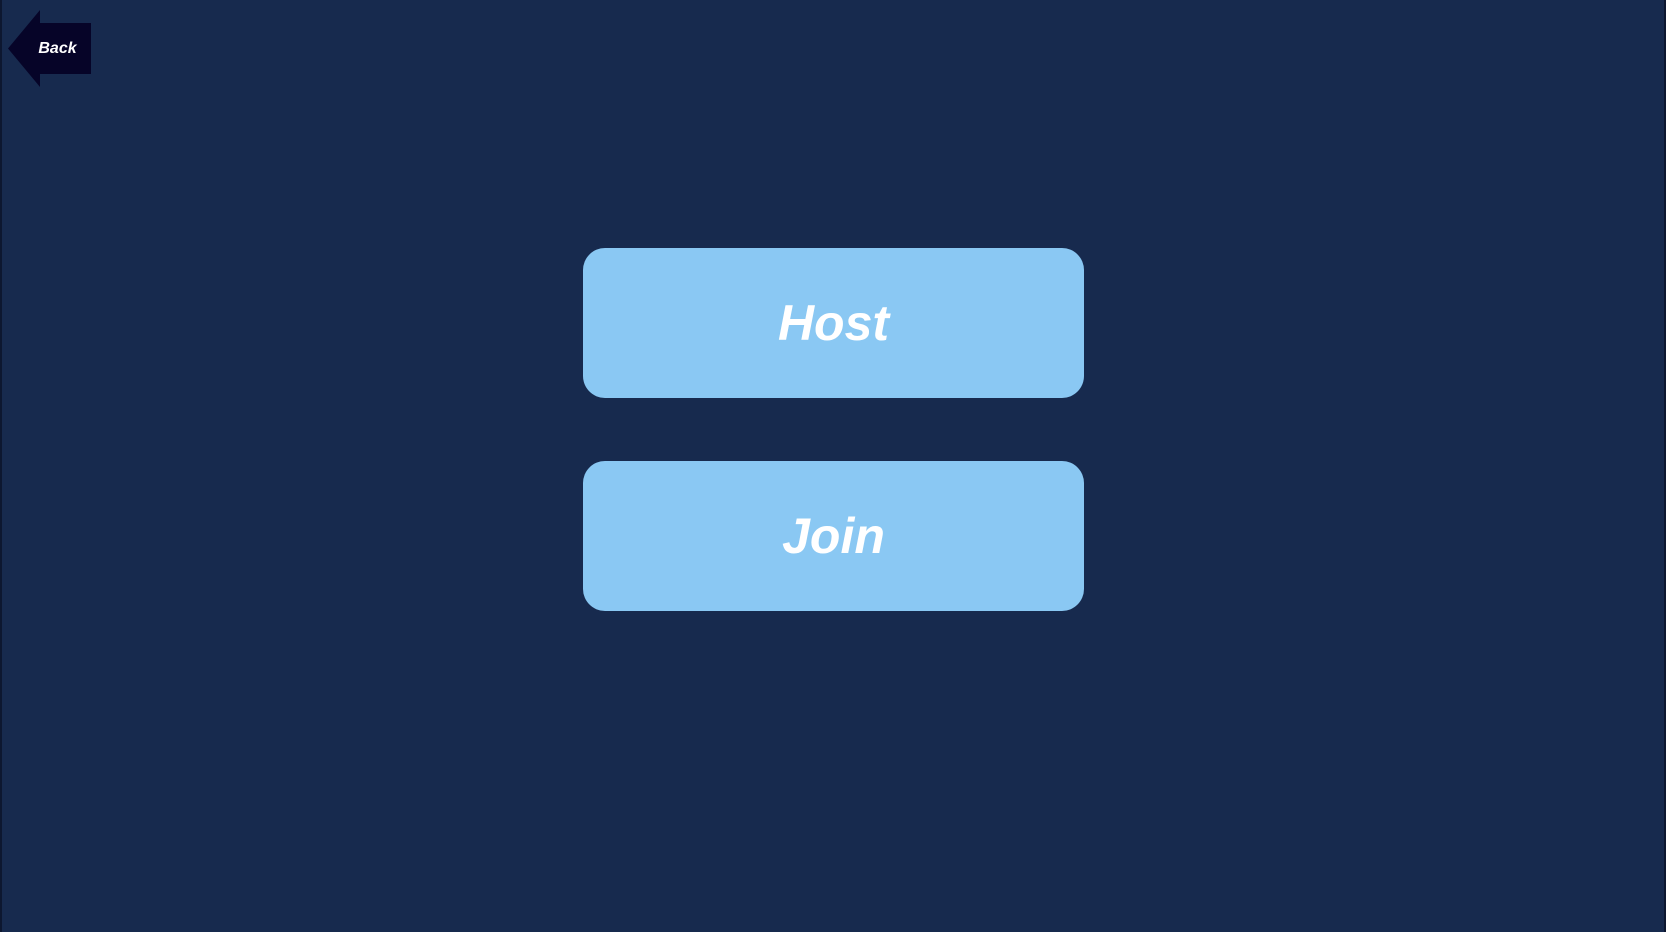 This screenshot has height=932, width=1666. I want to click on back-label: Back, so click(57, 48).